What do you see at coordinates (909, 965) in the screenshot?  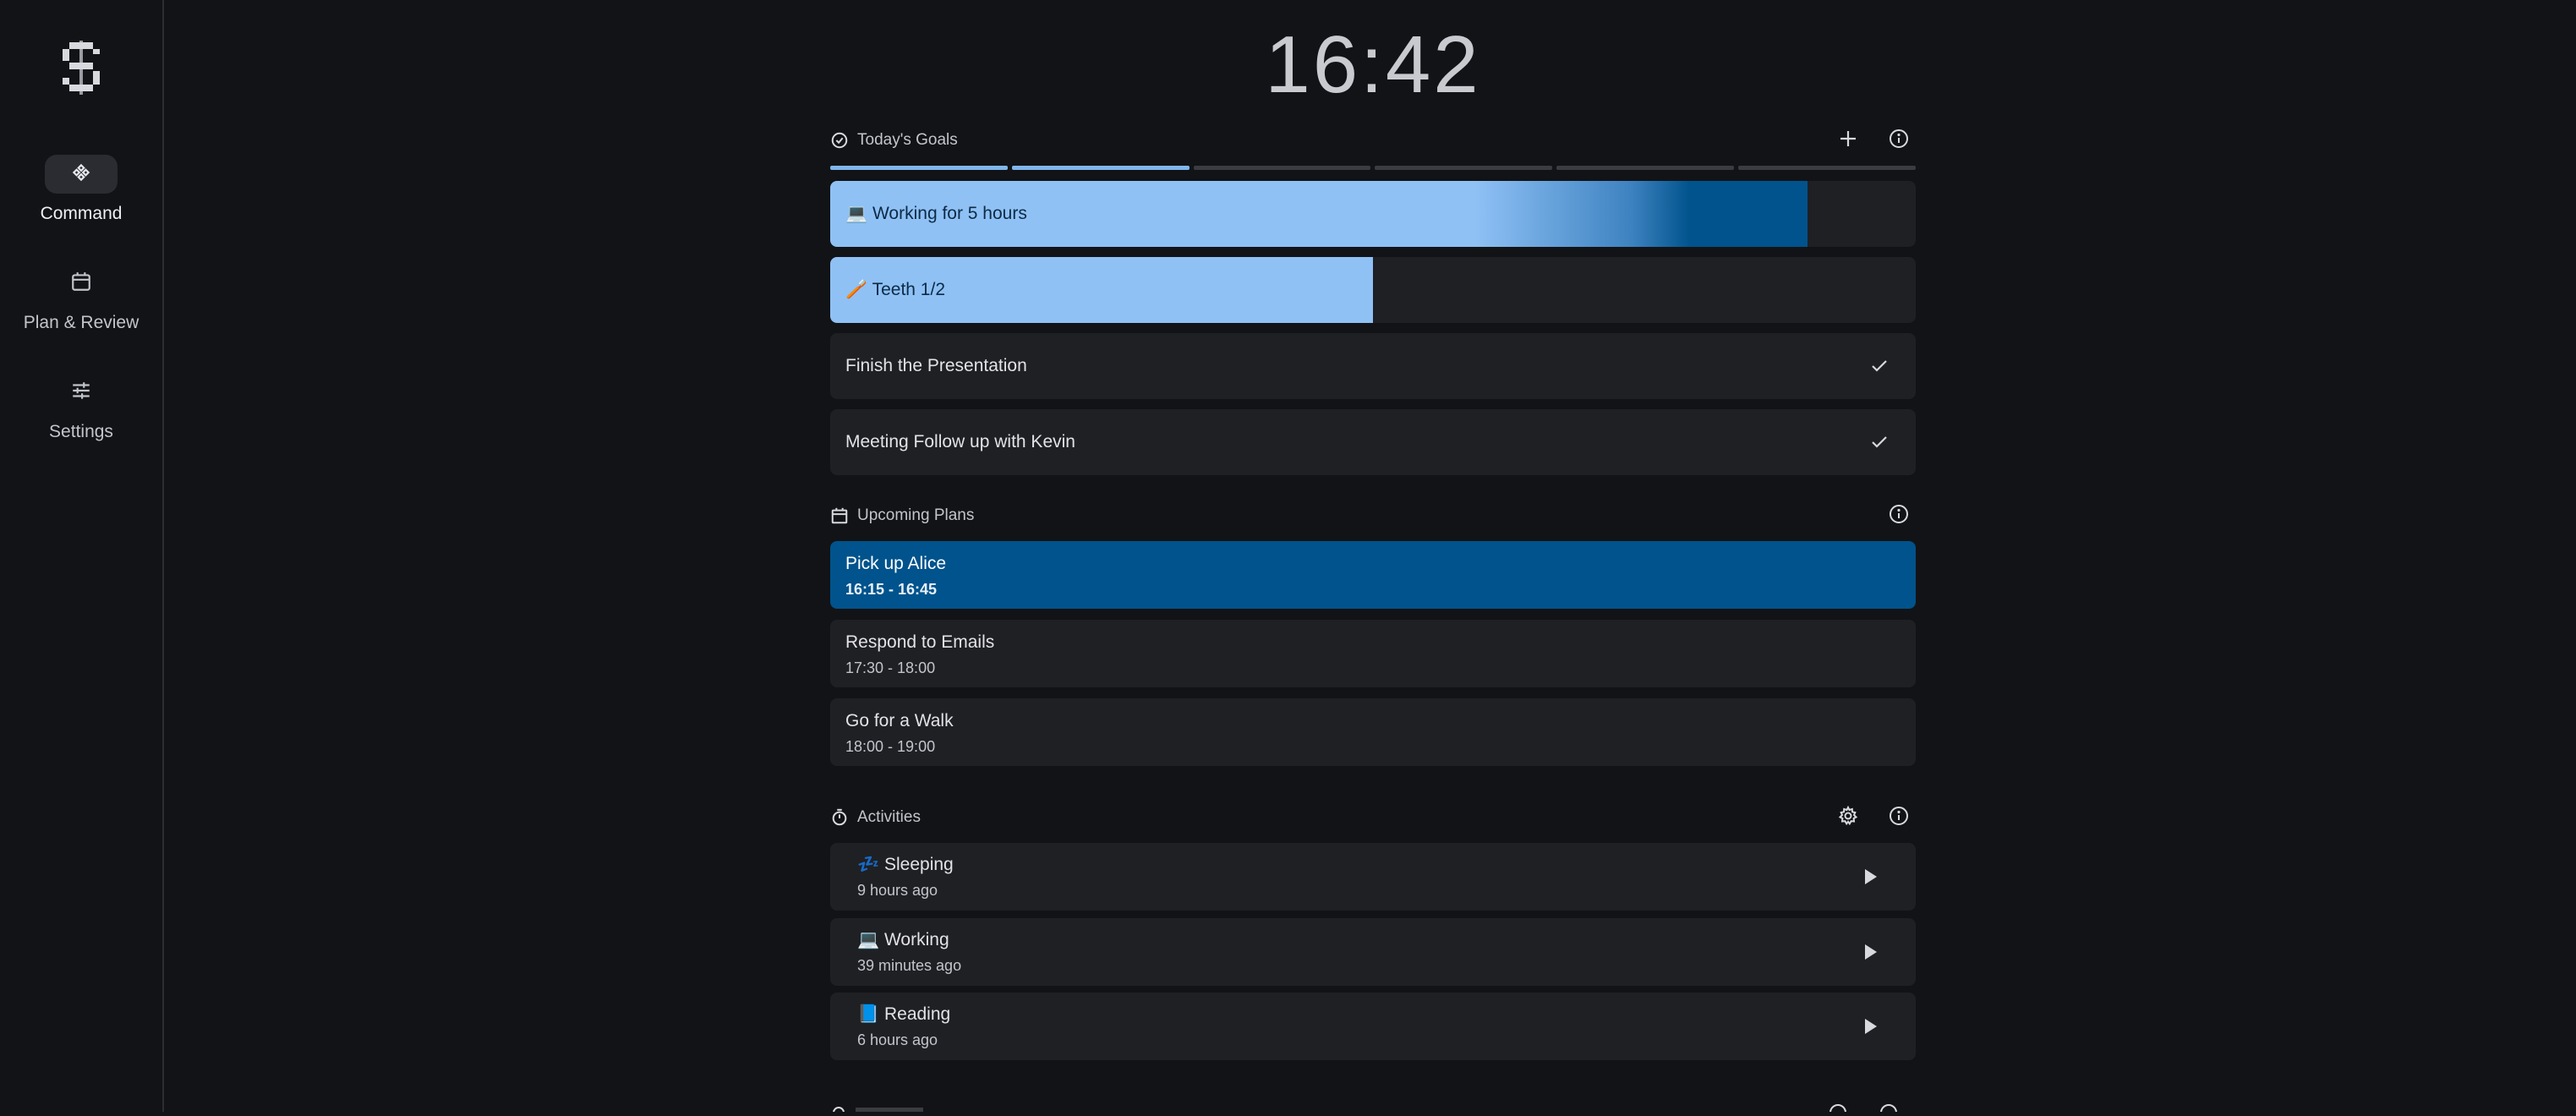 I see `activity-last-used: 39 minutes ago` at bounding box center [909, 965].